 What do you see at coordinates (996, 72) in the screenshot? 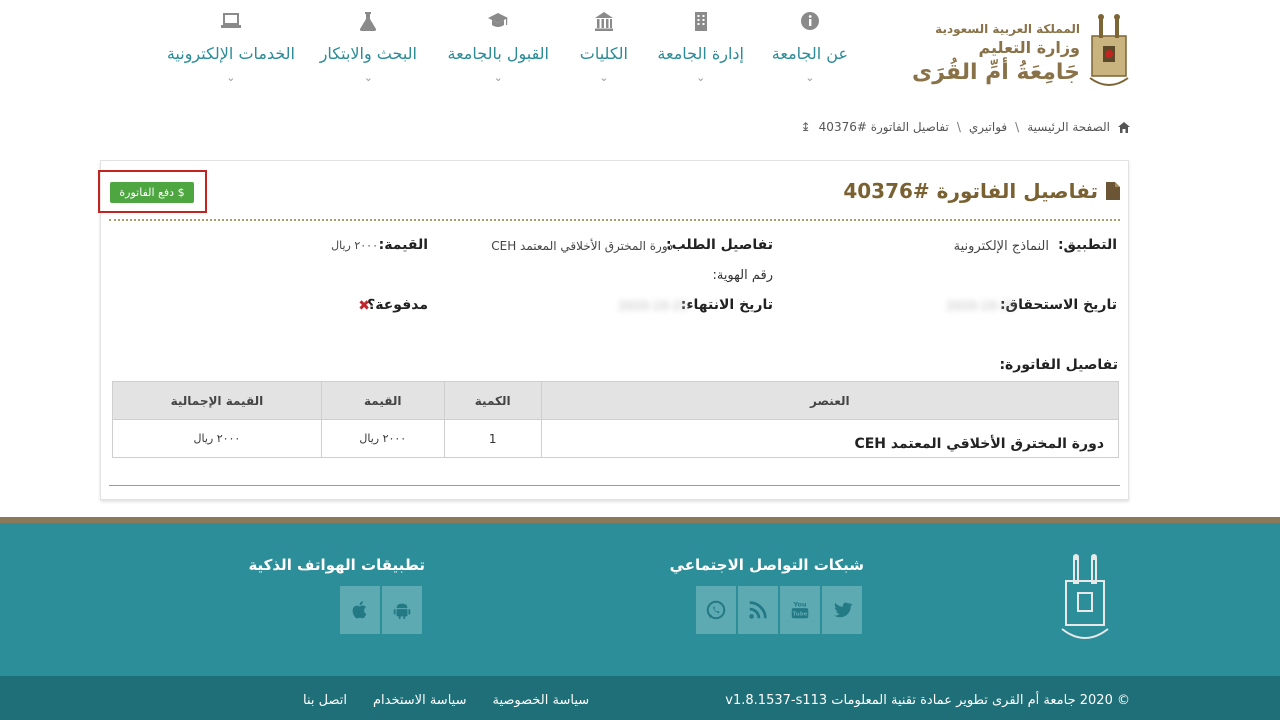
I see `logo-university-text: جَامِعَةُ أمِّ القُرَى` at bounding box center [996, 72].